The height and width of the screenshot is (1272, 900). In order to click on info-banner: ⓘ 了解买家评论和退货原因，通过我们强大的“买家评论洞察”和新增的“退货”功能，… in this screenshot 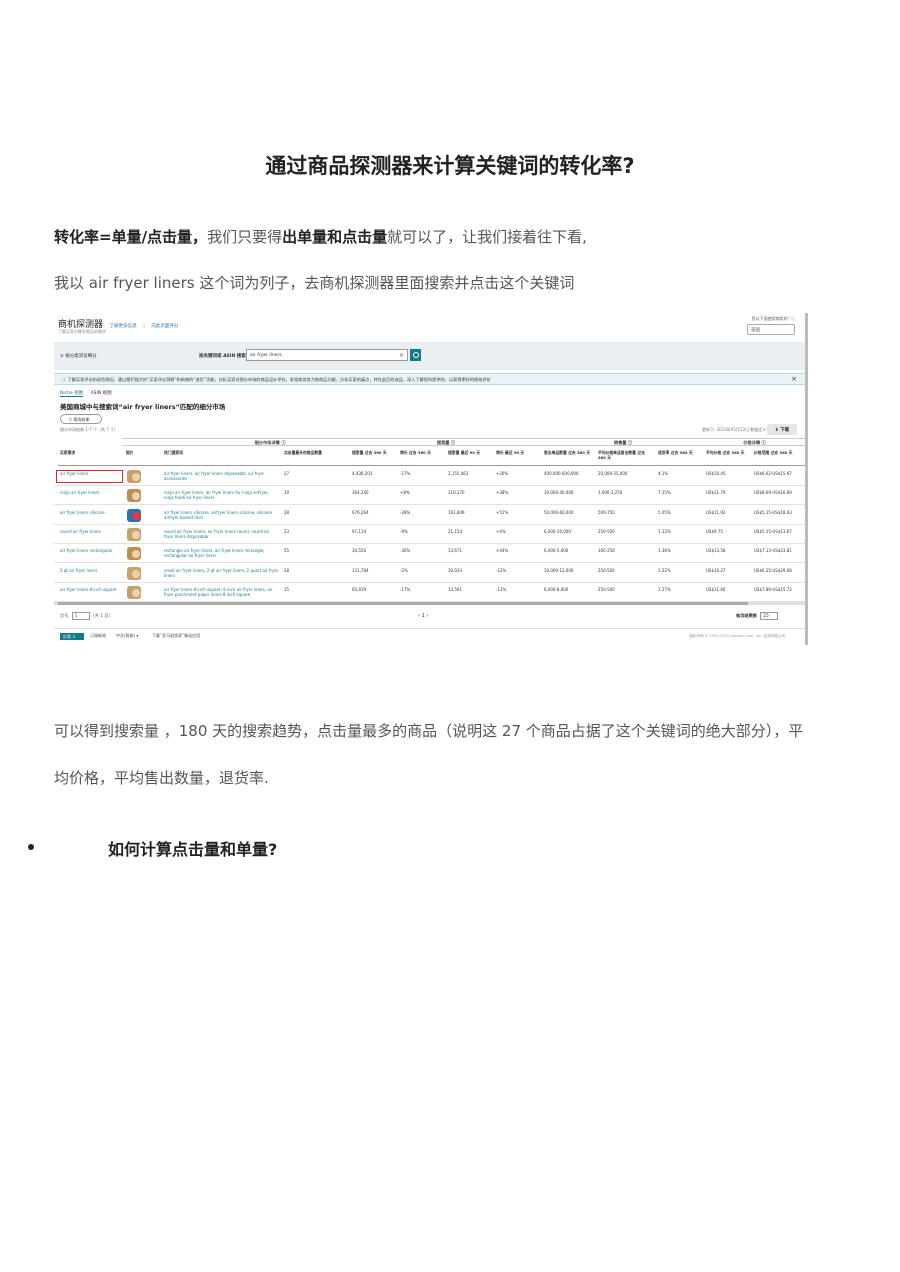, I will do `click(429, 379)`.